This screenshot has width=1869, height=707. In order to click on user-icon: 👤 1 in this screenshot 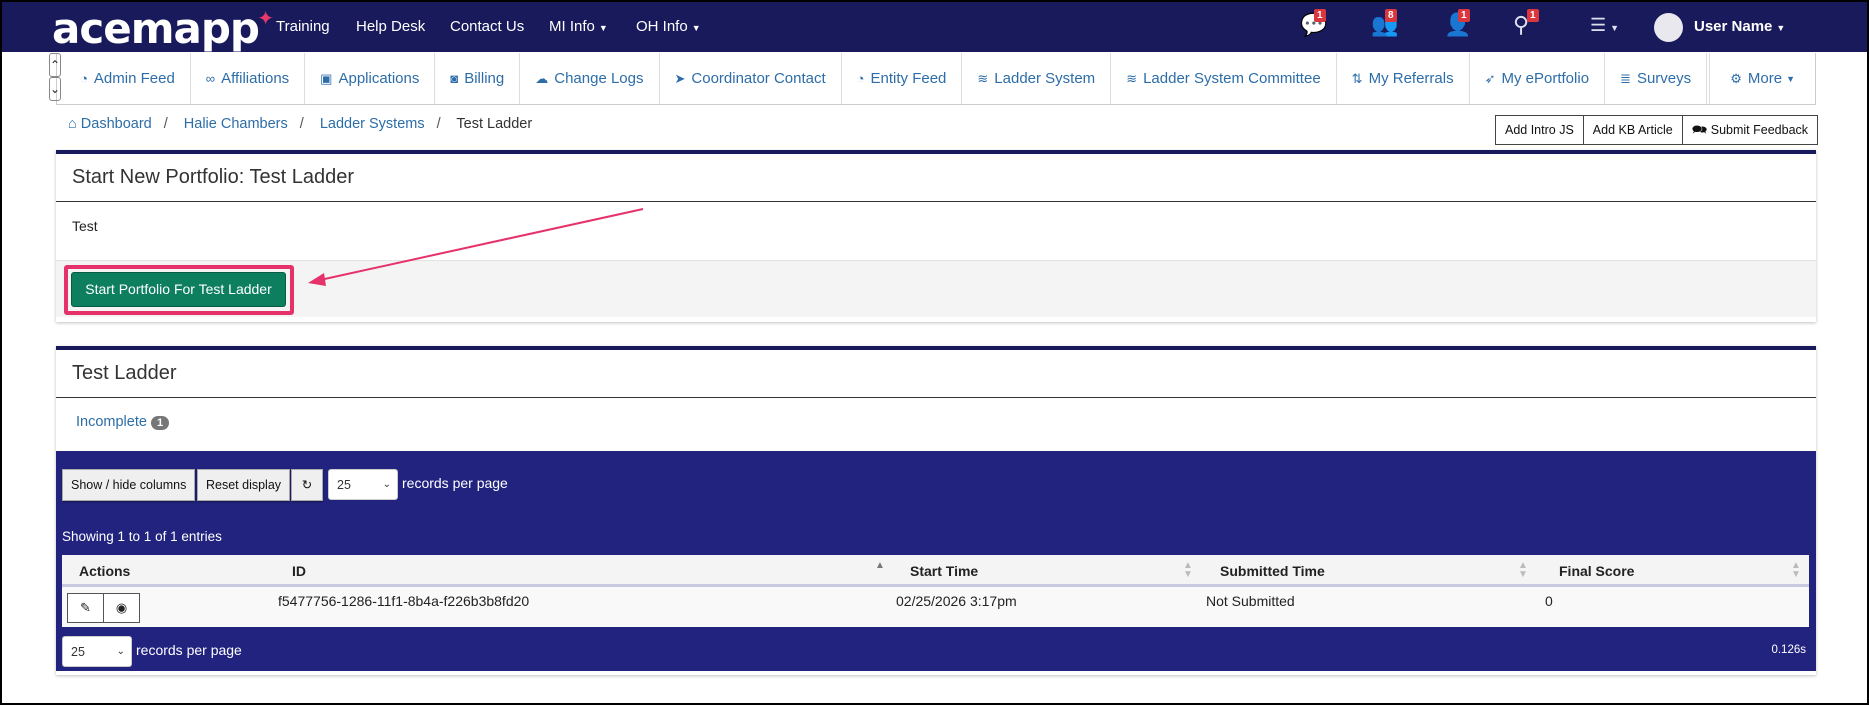, I will do `click(1457, 23)`.